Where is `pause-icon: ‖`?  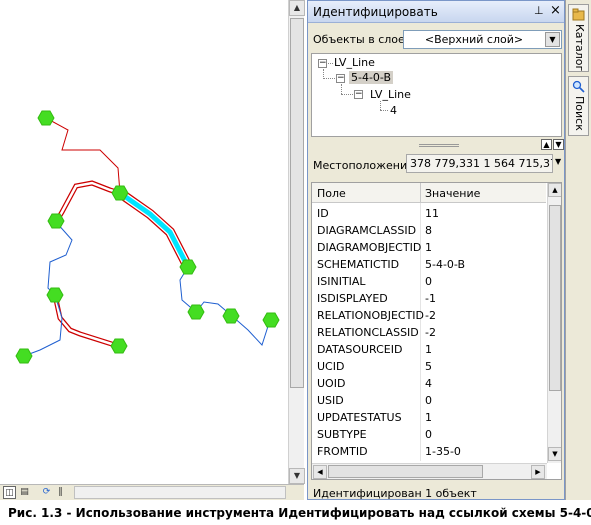
pause-icon: ‖ is located at coordinates (60, 492).